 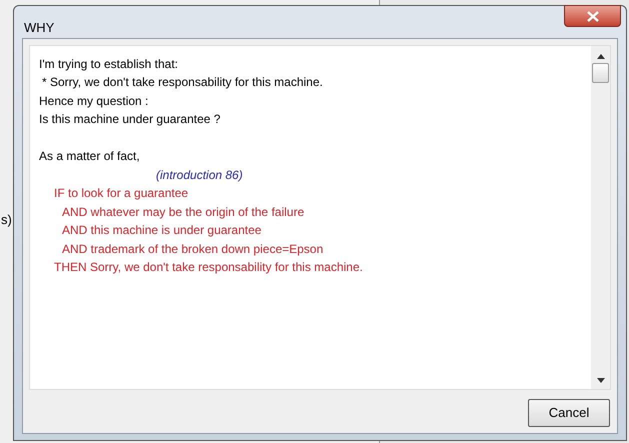 What do you see at coordinates (121, 193) in the screenshot?
I see `rule-text: IF to look for a guarantee` at bounding box center [121, 193].